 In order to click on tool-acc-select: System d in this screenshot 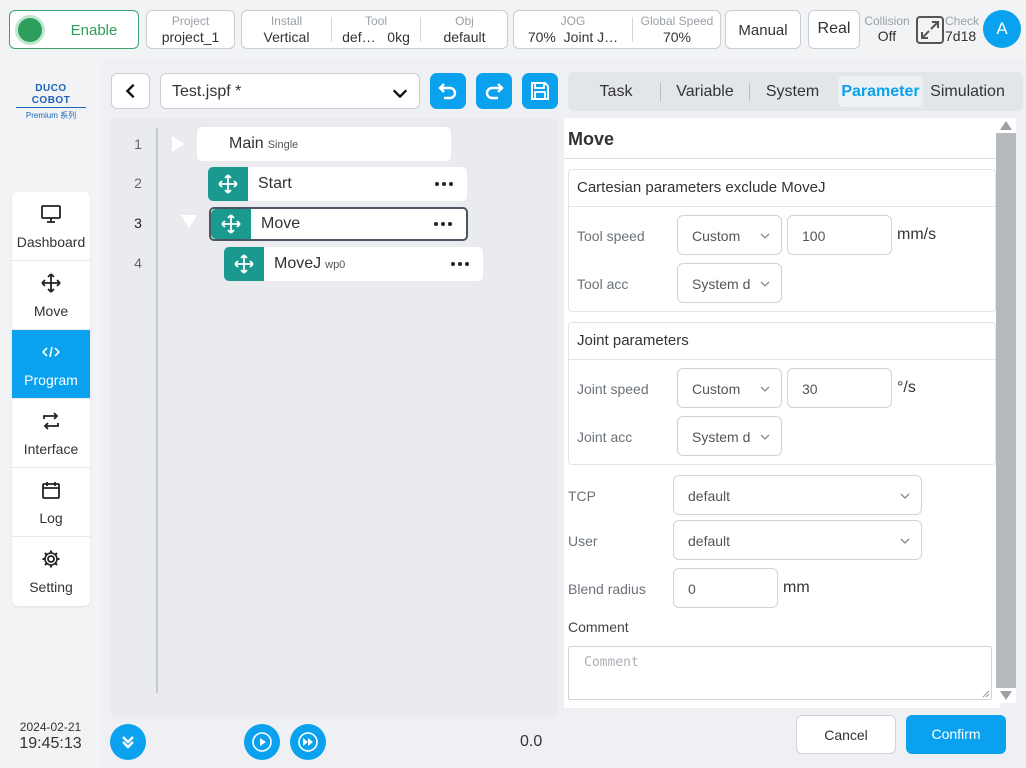, I will do `click(729, 283)`.